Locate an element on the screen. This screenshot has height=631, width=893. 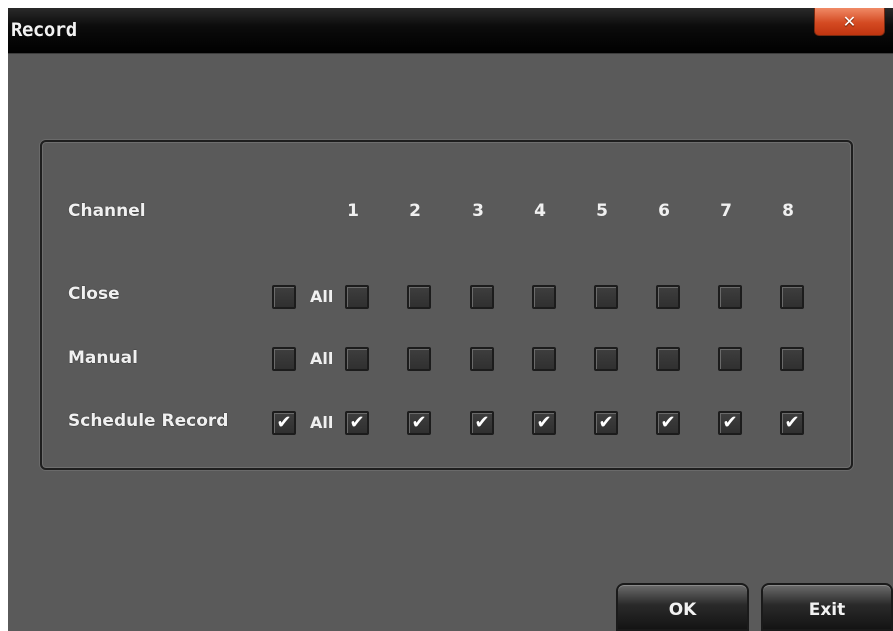
row-label-manual: Manual is located at coordinates (103, 358).